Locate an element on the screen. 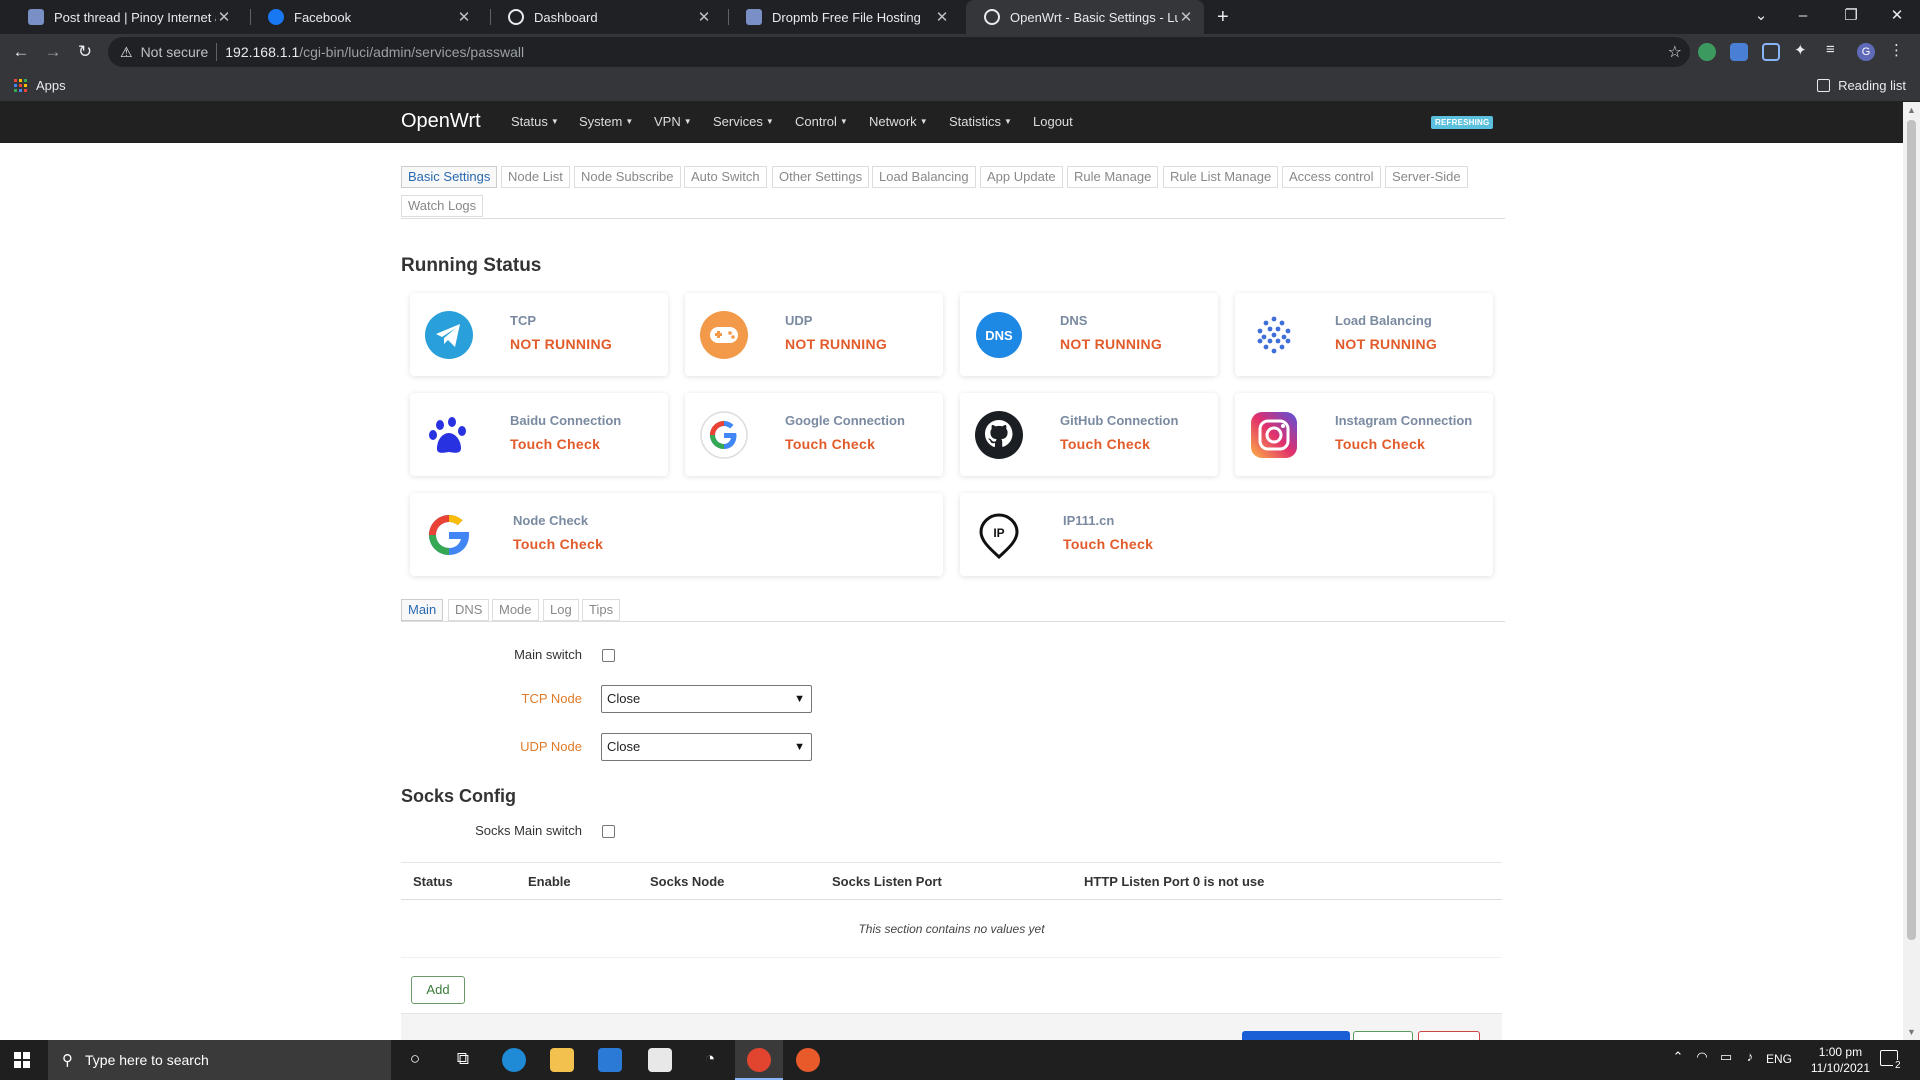 The width and height of the screenshot is (1920, 1080). language-indicator: ENG is located at coordinates (1779, 1059).